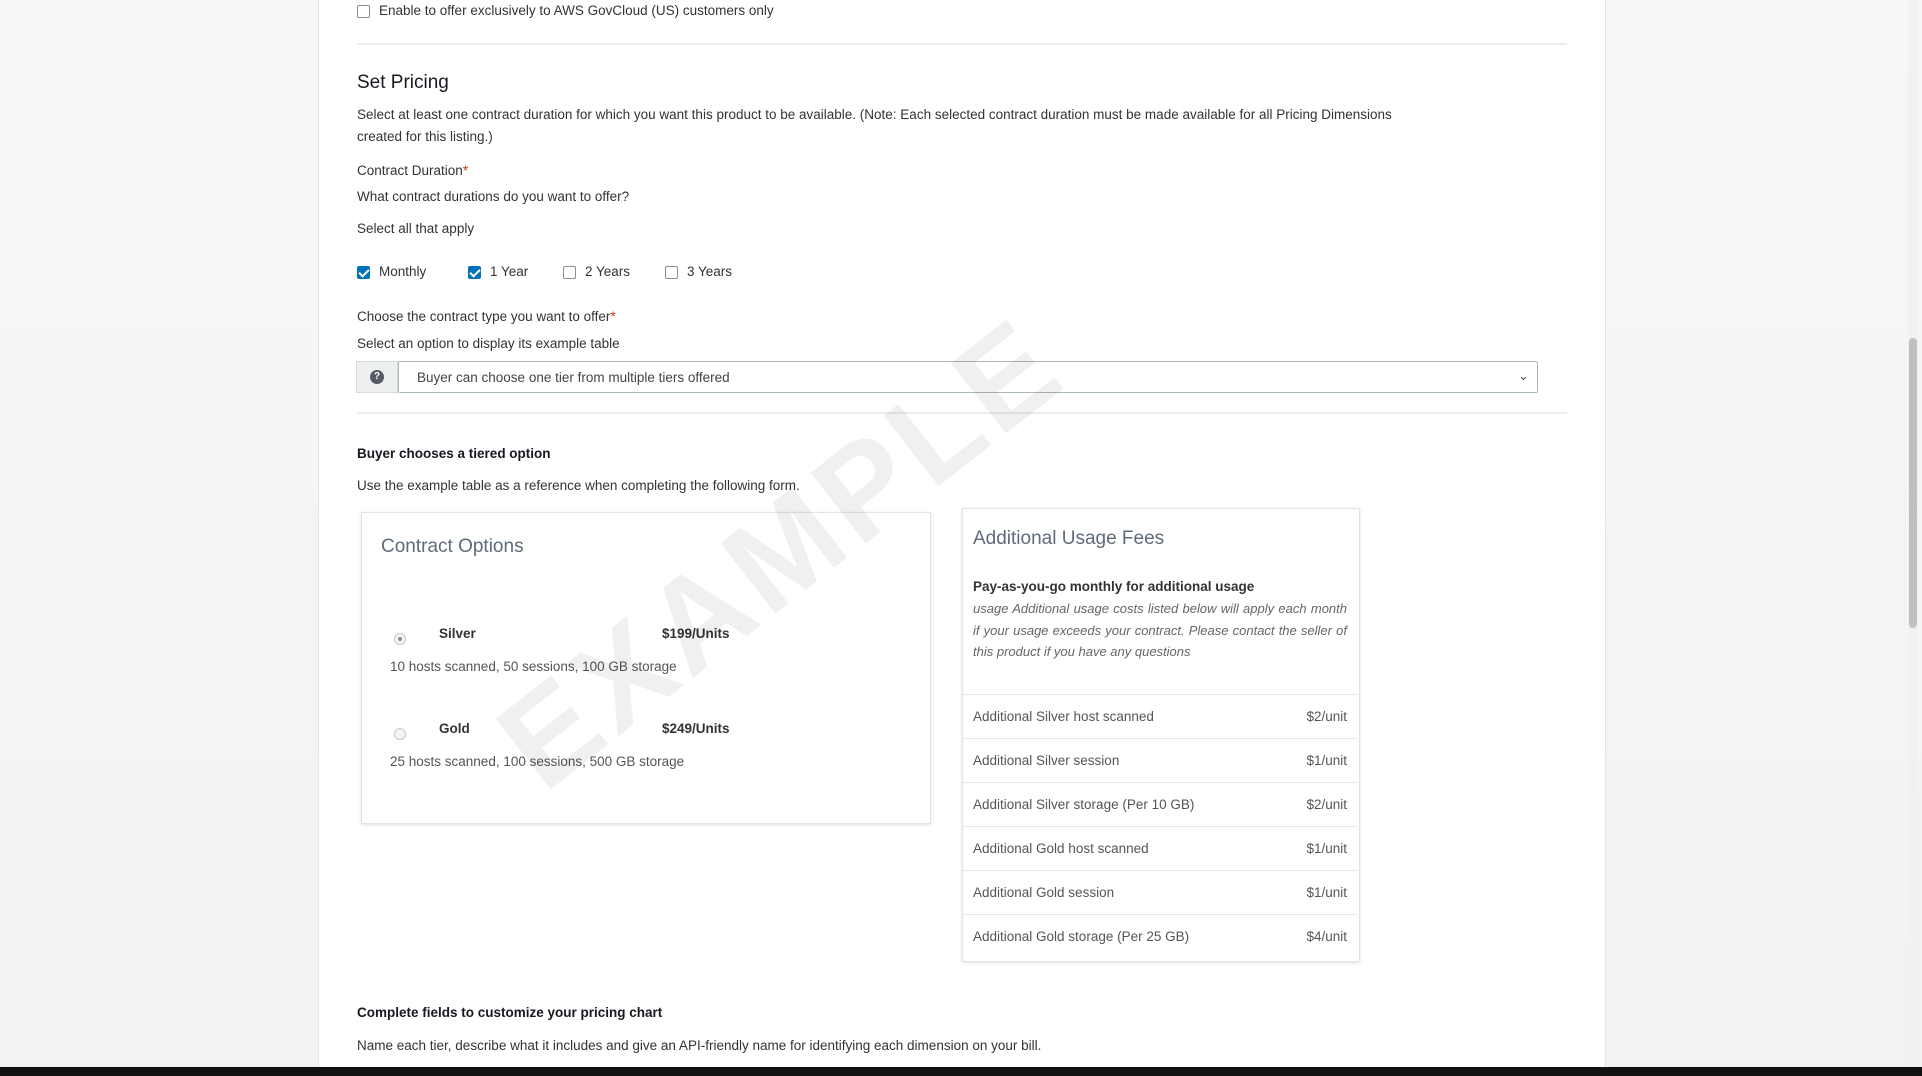  What do you see at coordinates (363, 11) in the screenshot?
I see `govcloud-checkbox` at bounding box center [363, 11].